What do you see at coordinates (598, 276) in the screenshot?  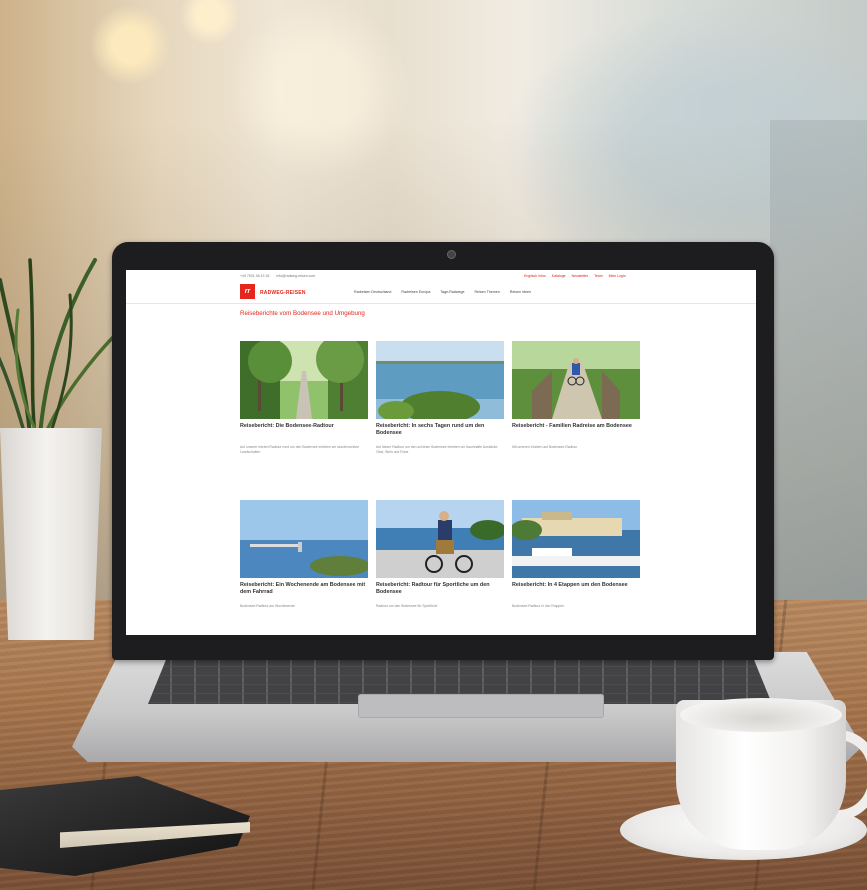 I see `topbar-link: Team` at bounding box center [598, 276].